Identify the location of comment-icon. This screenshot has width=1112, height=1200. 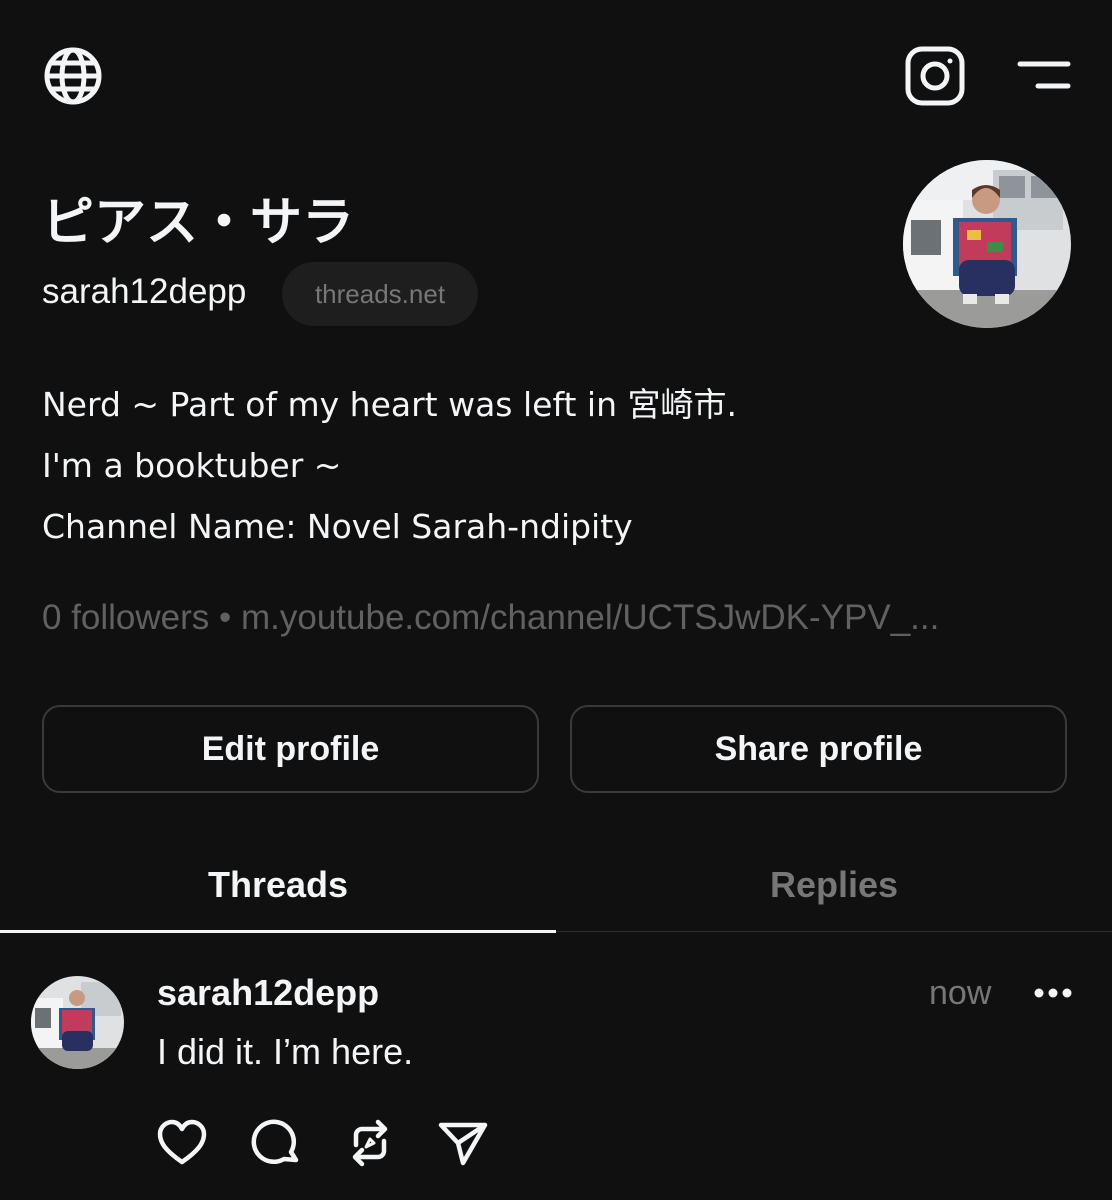
(276, 1143).